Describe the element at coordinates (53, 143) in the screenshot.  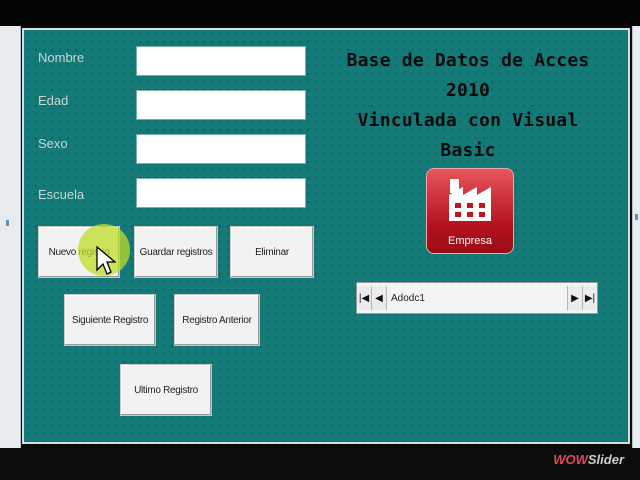
I see `label-sexo: Sexo` at that location.